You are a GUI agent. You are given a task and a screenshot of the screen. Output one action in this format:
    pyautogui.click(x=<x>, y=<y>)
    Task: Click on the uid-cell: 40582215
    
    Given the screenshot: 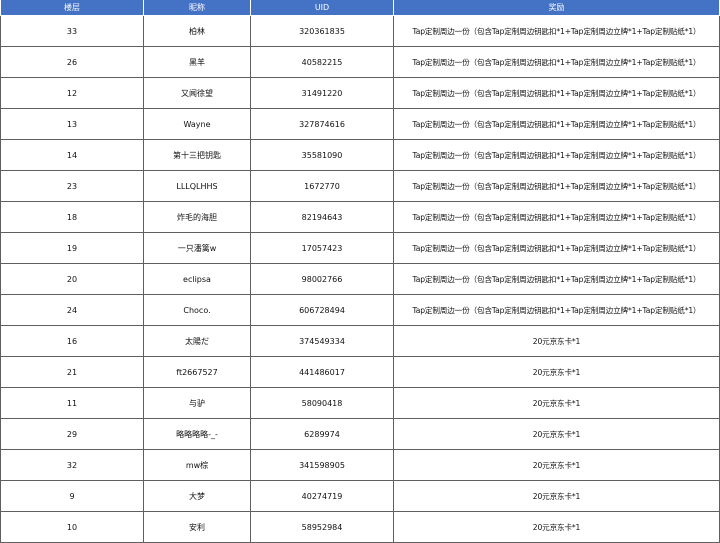 What is the action you would take?
    pyautogui.click(x=322, y=62)
    